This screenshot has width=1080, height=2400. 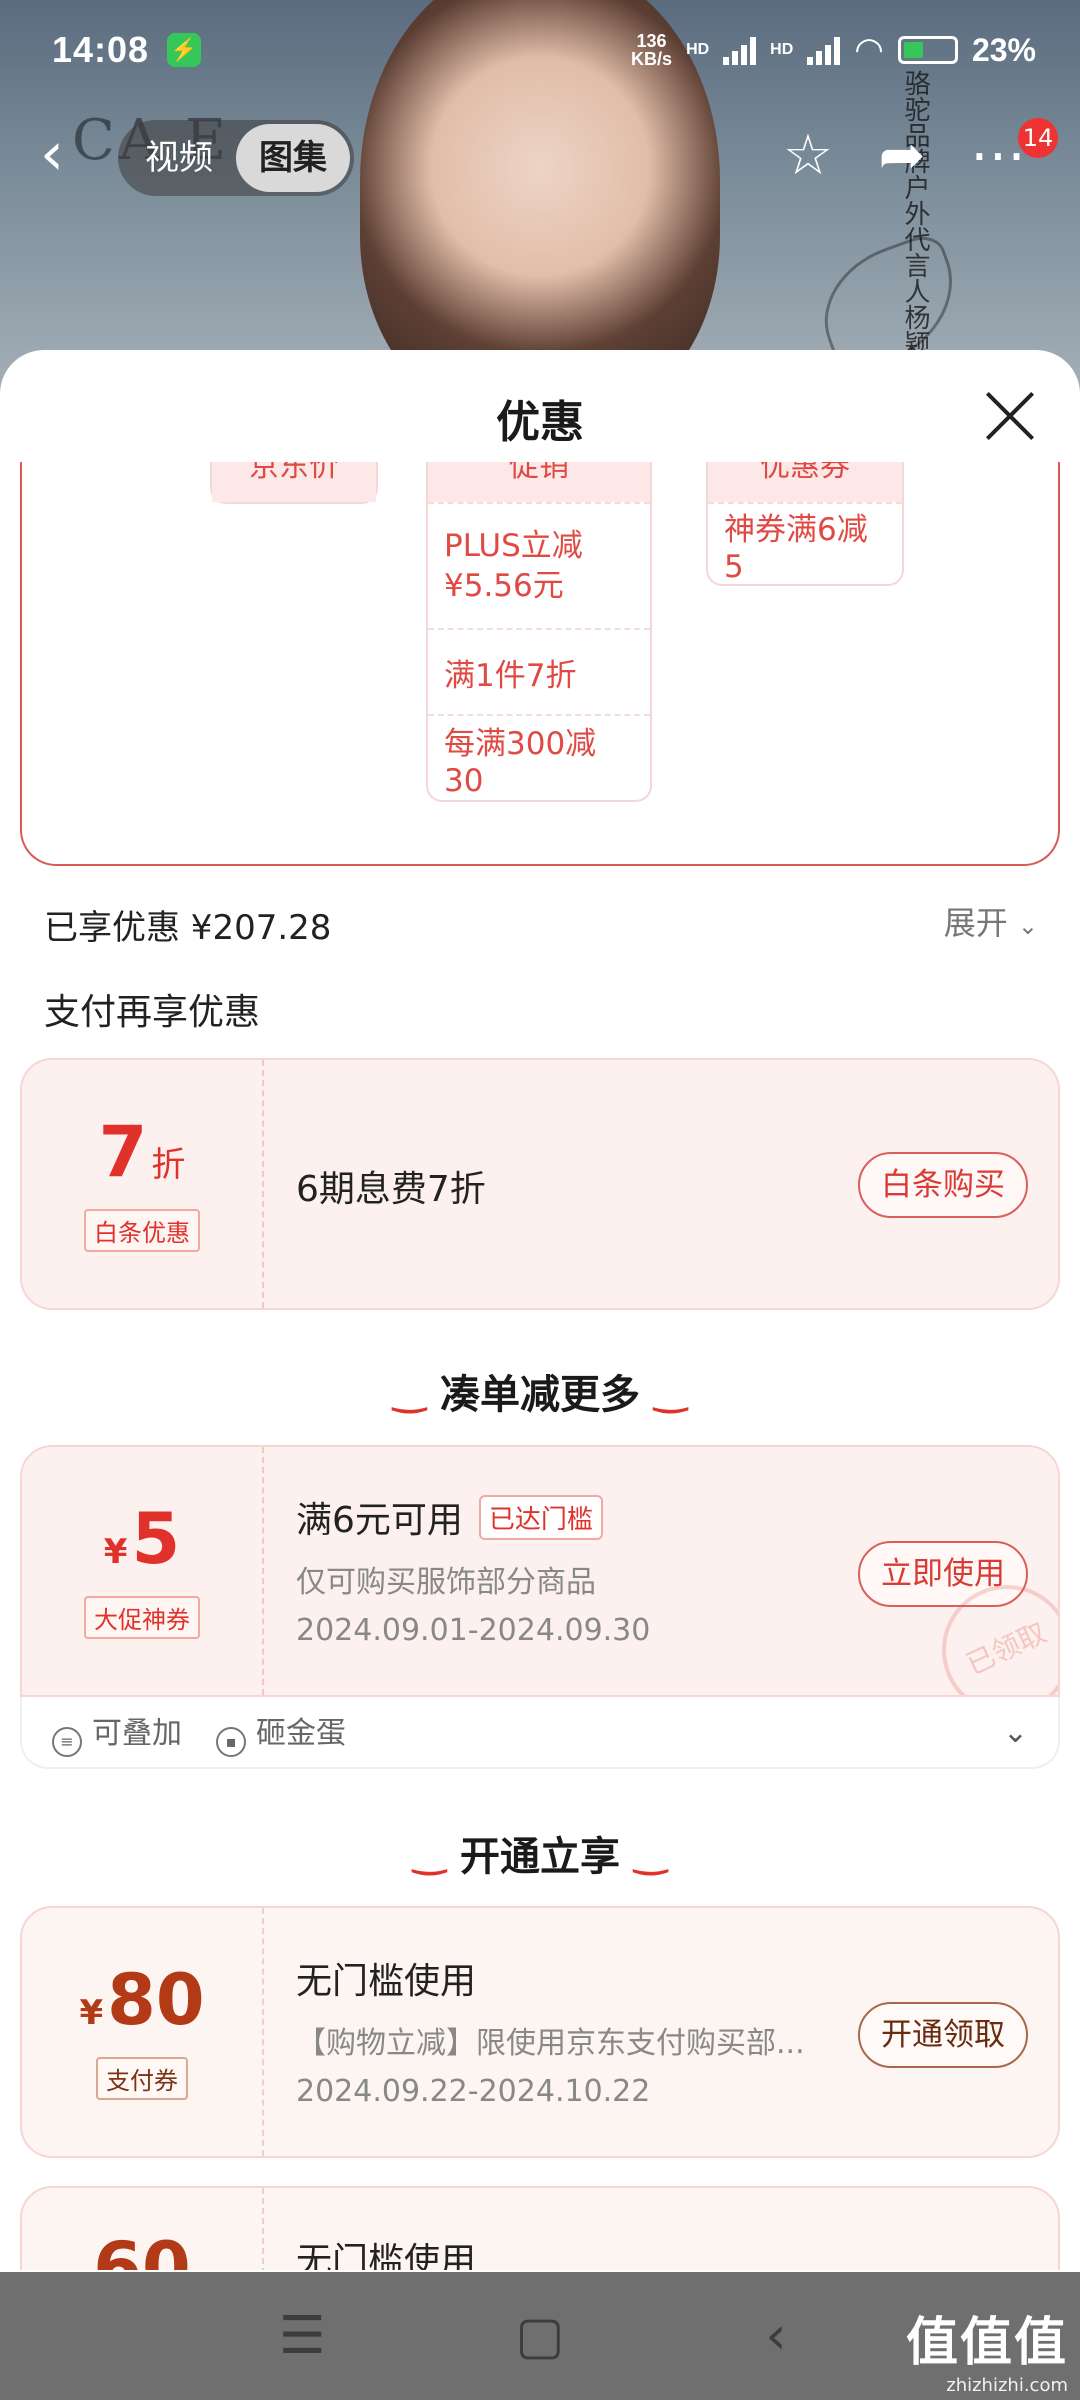 What do you see at coordinates (142, 2000) in the screenshot?
I see `pay-coupon-amount: ¥80` at bounding box center [142, 2000].